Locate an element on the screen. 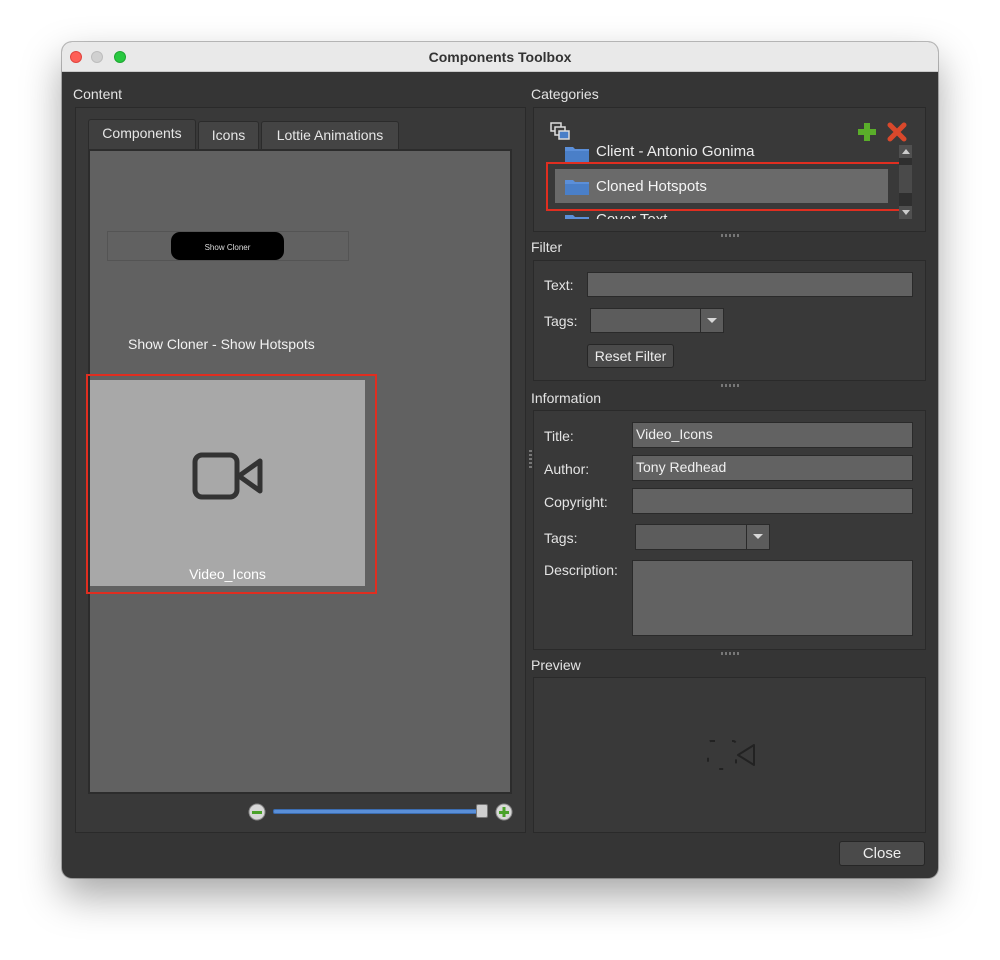 The height and width of the screenshot is (960, 1000). zoom-slider-handle is located at coordinates (482, 811).